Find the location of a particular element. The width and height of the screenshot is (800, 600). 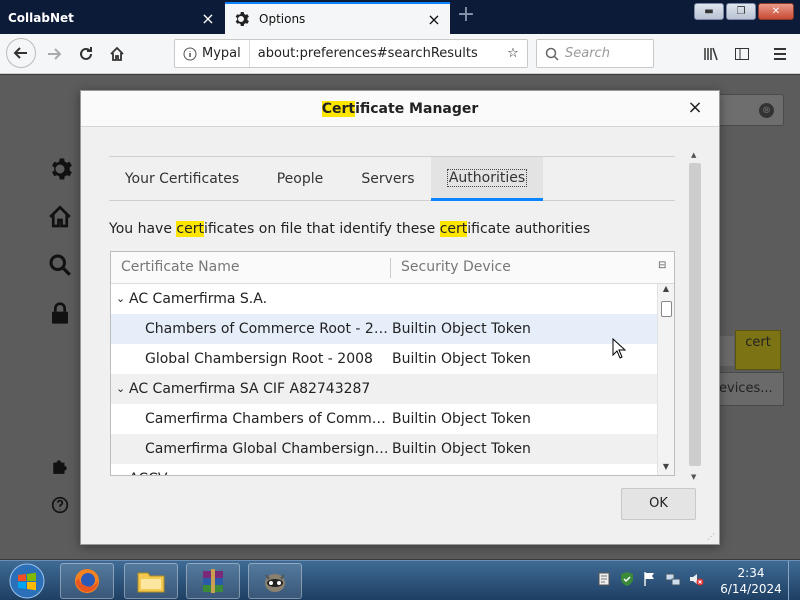

volume-muted-icon is located at coordinates (696, 579).